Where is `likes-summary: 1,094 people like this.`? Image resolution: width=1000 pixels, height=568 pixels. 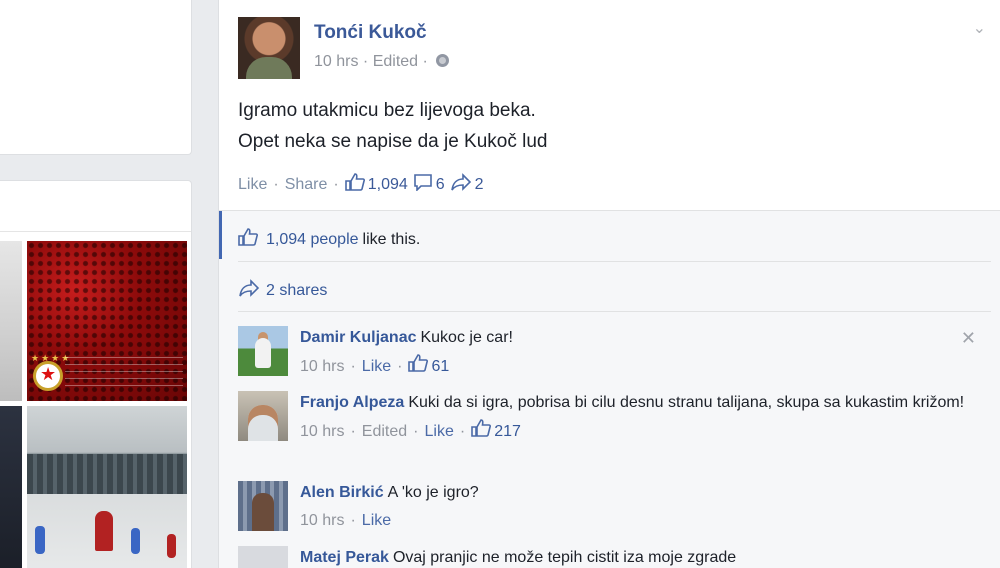
likes-summary: 1,094 people like this. is located at coordinates (329, 239).